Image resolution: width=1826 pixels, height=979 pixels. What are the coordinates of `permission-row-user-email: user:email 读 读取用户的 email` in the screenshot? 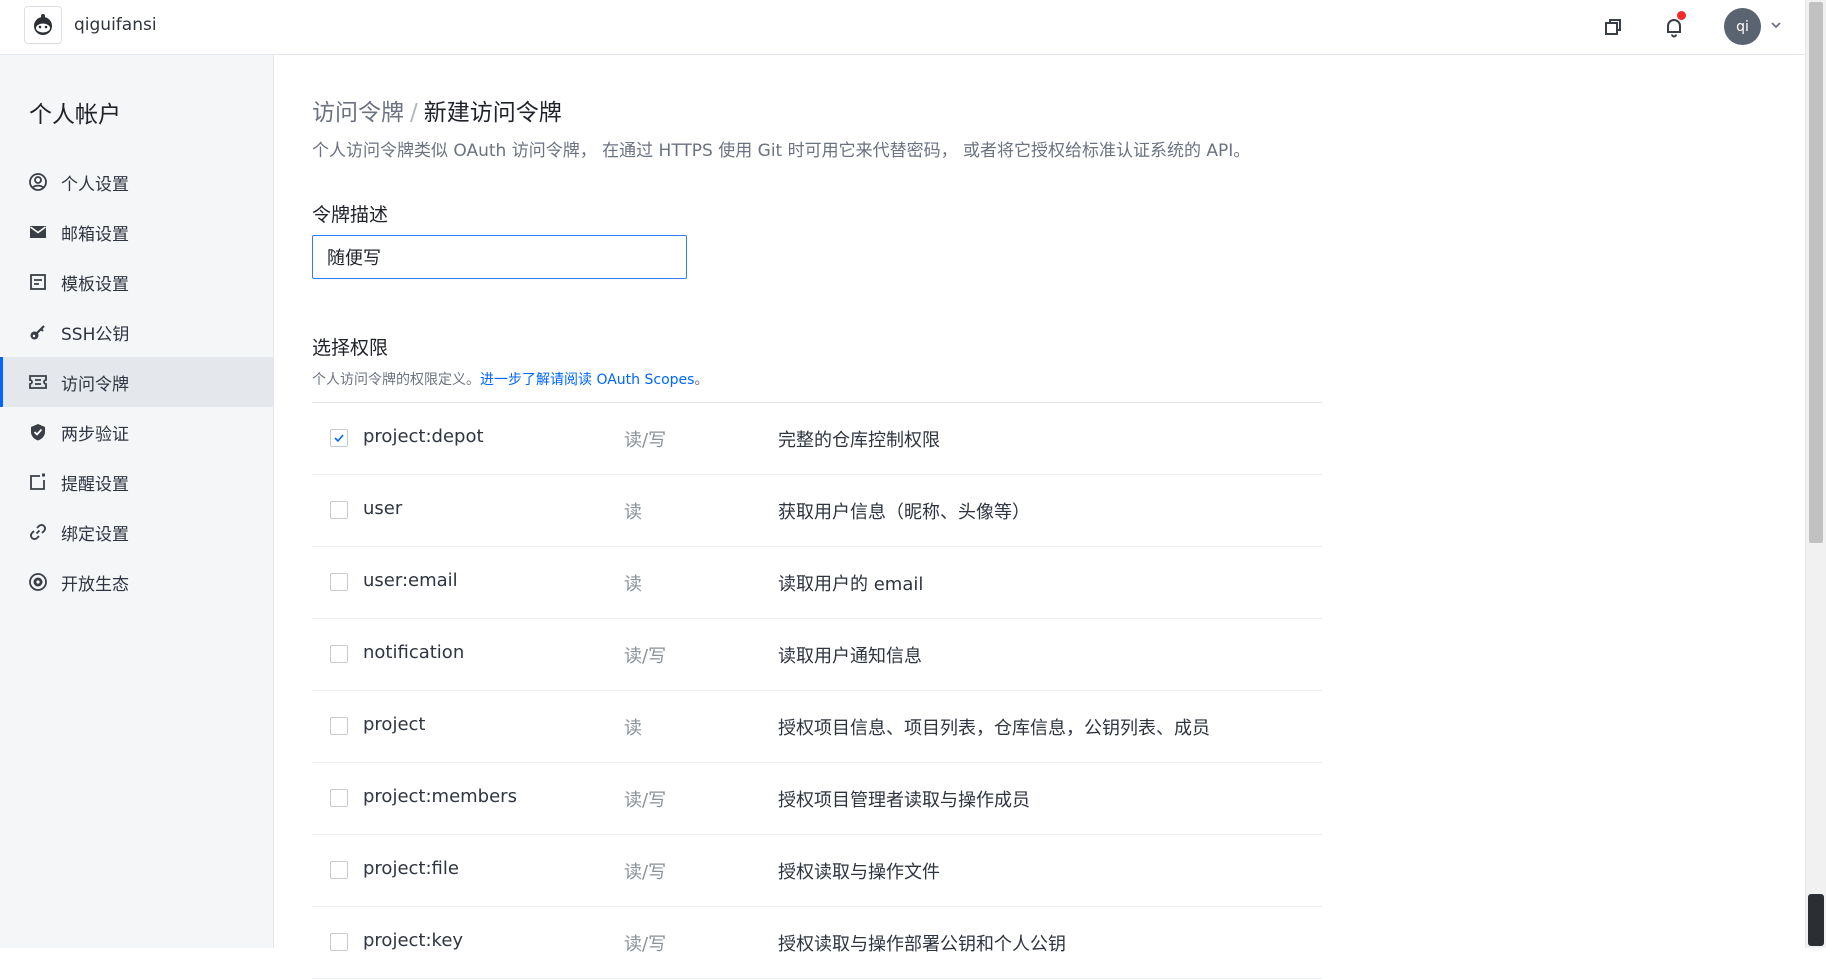 It's located at (817, 583).